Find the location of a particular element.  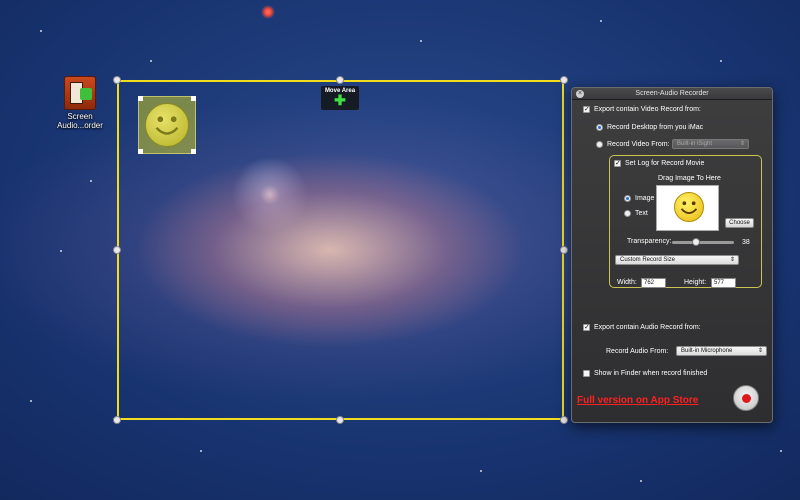

plus-icon: ✚ is located at coordinates (340, 100).